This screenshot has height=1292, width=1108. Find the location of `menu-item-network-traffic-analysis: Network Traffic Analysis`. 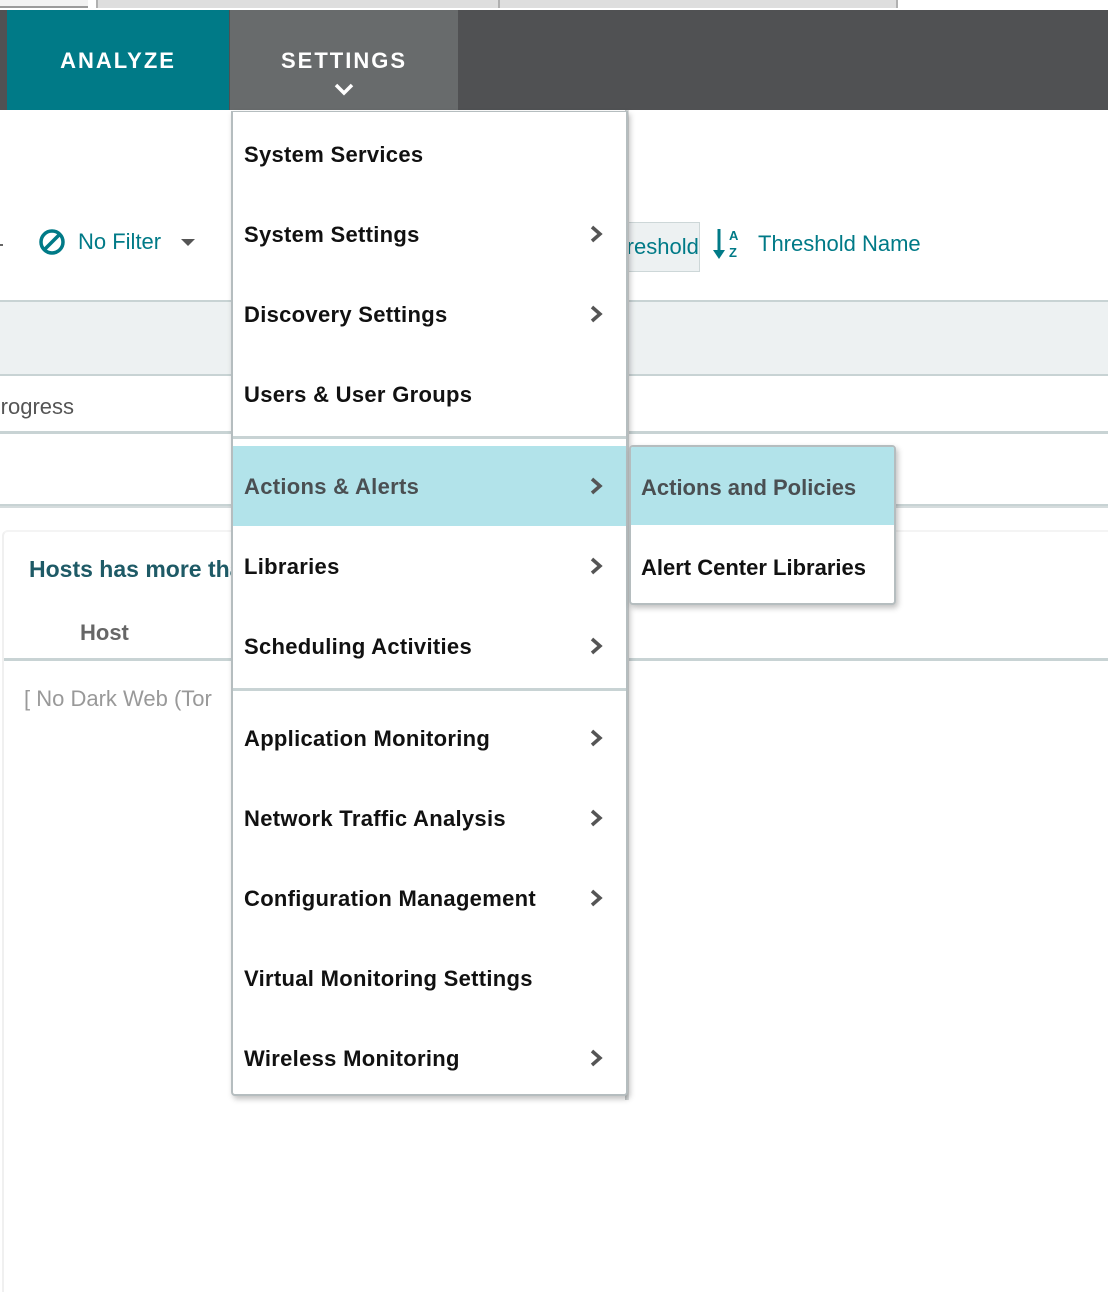

menu-item-network-traffic-analysis: Network Traffic Analysis is located at coordinates (429, 818).